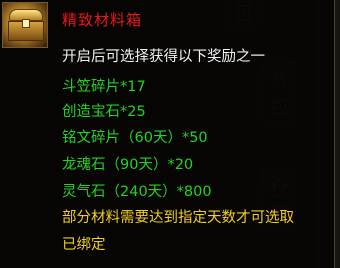 The height and width of the screenshot is (268, 340). I want to click on reward-option: 斗笠碎片*17, so click(104, 87).